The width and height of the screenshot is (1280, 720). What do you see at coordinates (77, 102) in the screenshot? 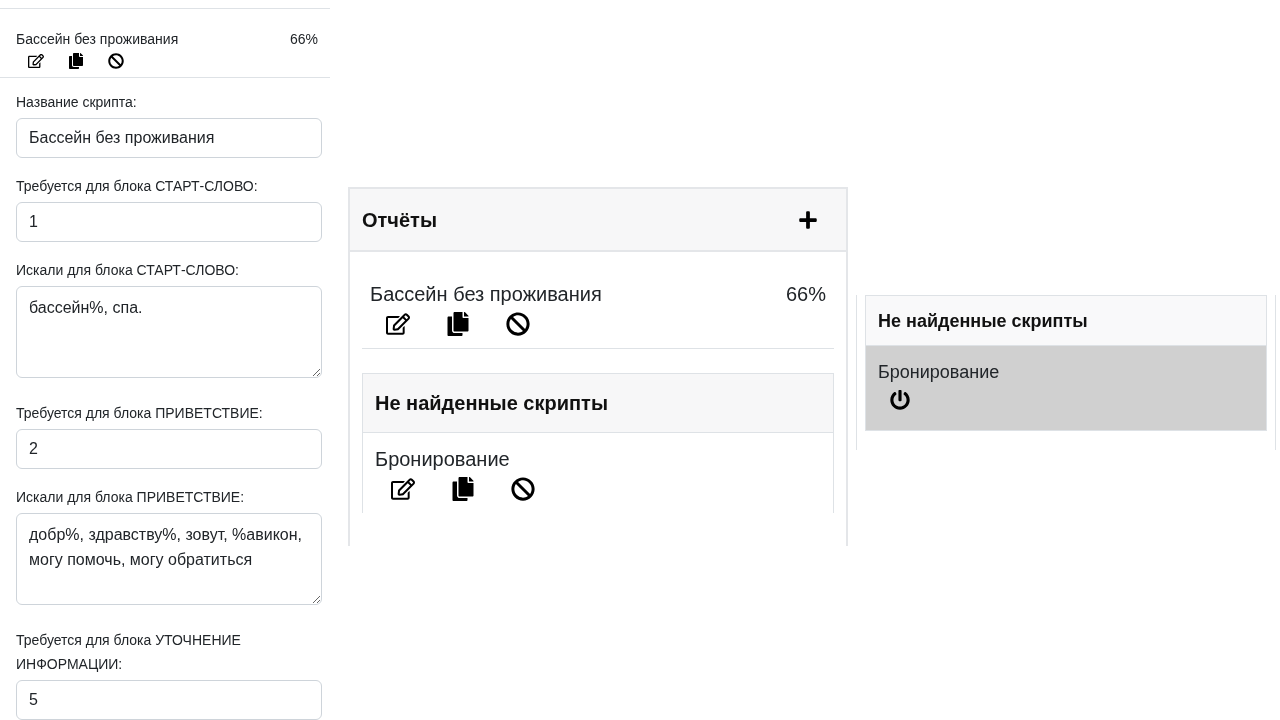
I see `field-label: Название скрипта:` at bounding box center [77, 102].